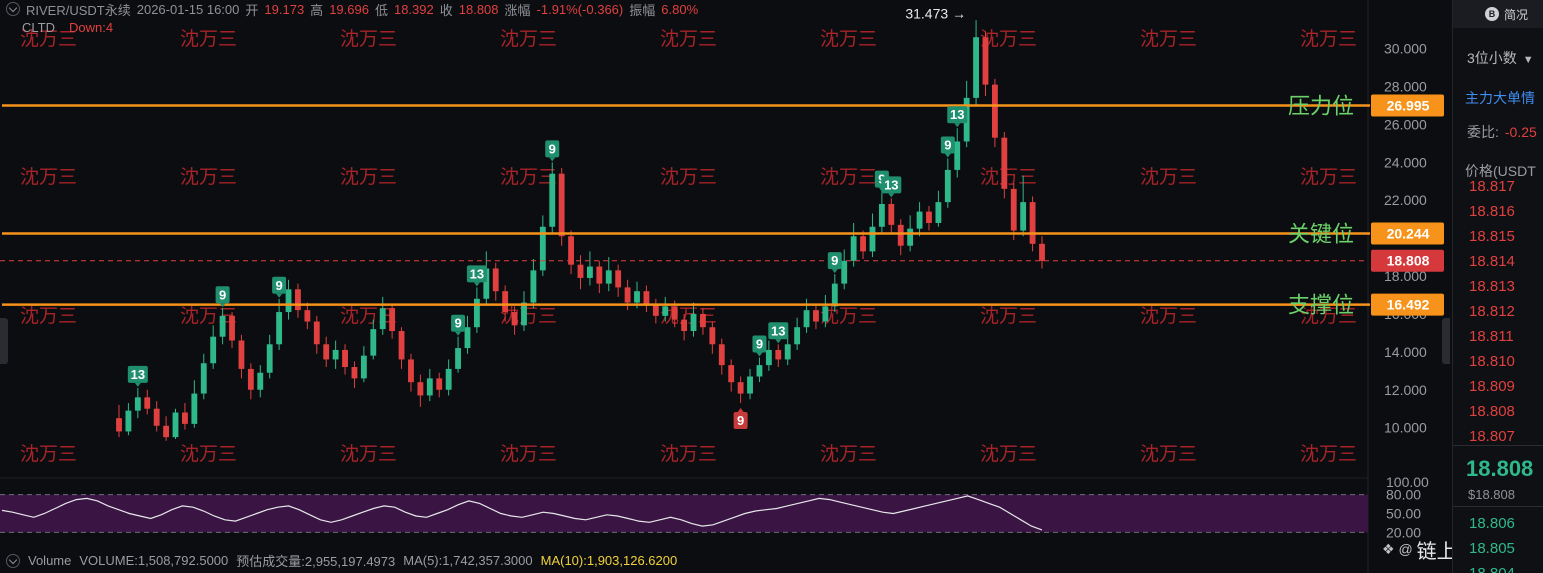 Image resolution: width=1543 pixels, height=573 pixels. What do you see at coordinates (1492, 548) in the screenshot?
I see `bid-price: 18.805` at bounding box center [1492, 548].